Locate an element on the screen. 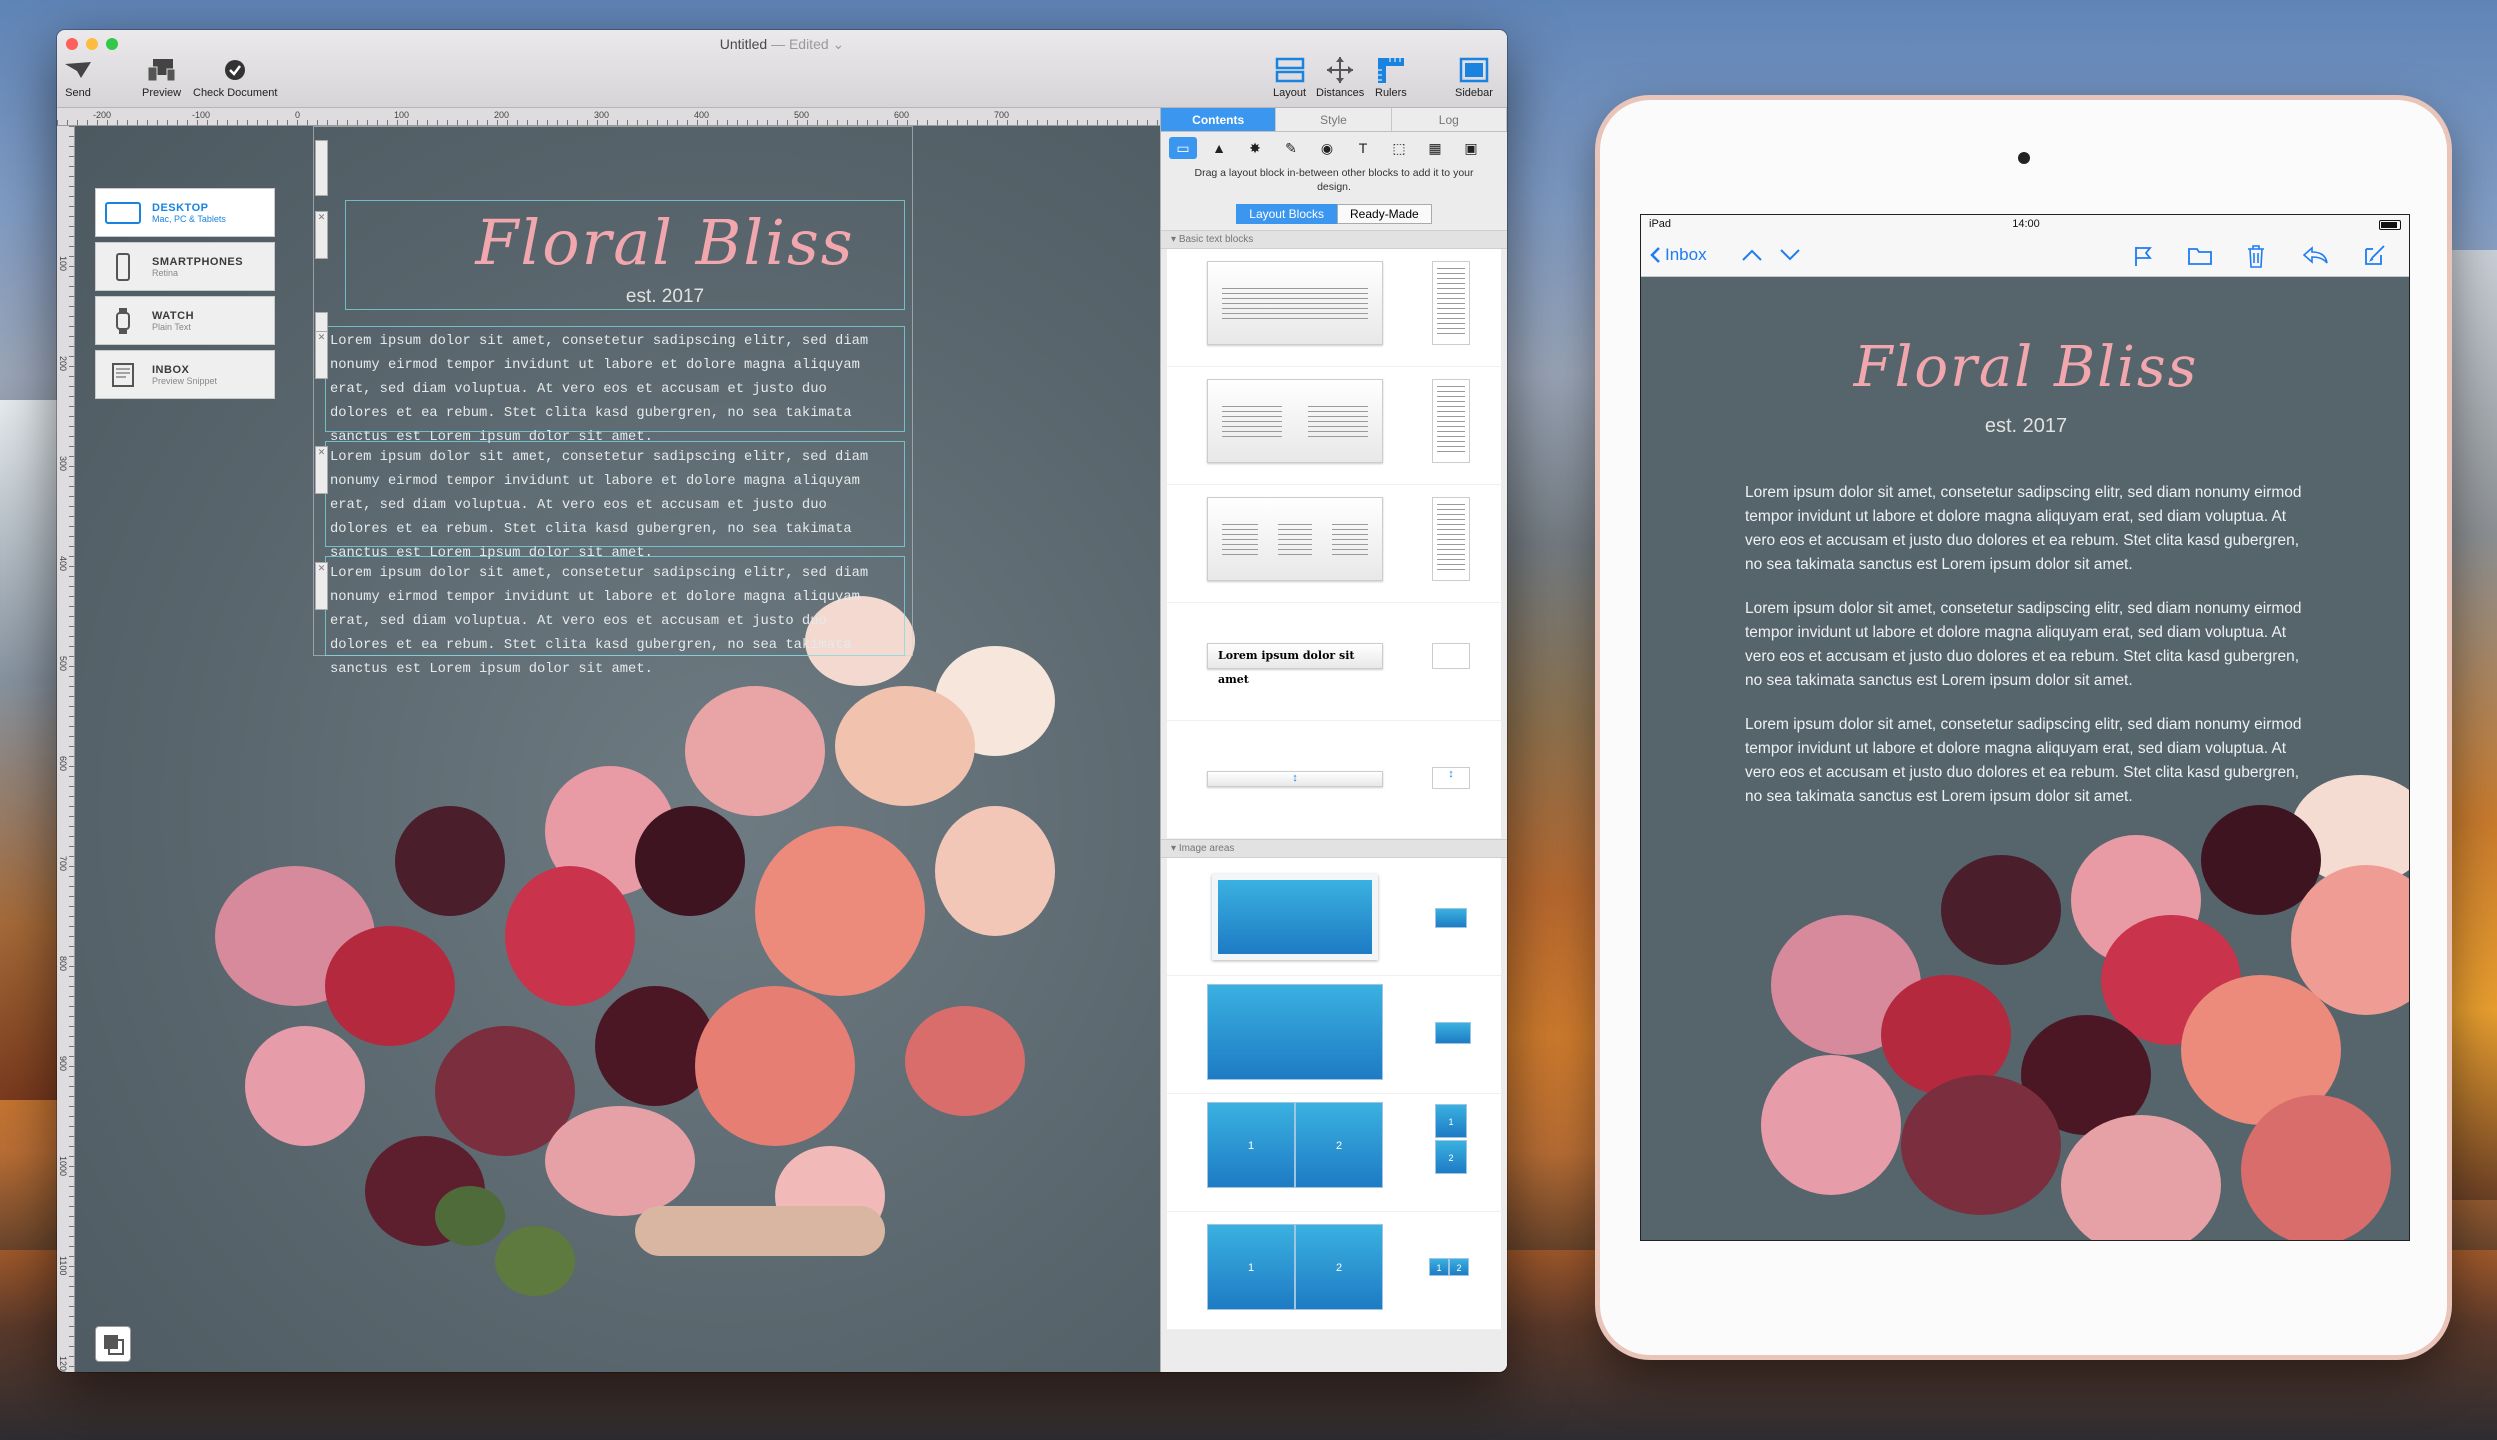  block-three-column is located at coordinates (1334, 544).